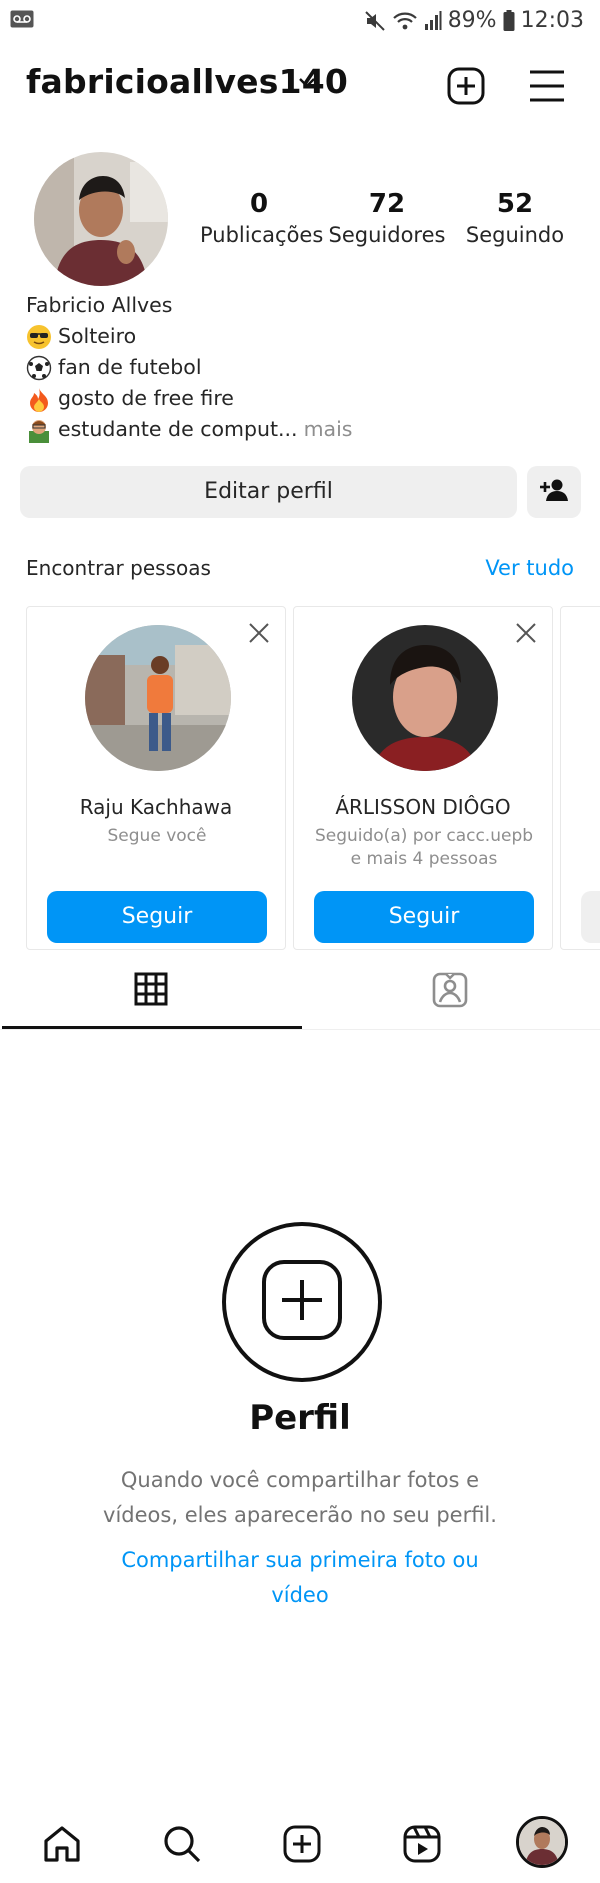  Describe the element at coordinates (375, 21) in the screenshot. I see `mute-icon` at that location.